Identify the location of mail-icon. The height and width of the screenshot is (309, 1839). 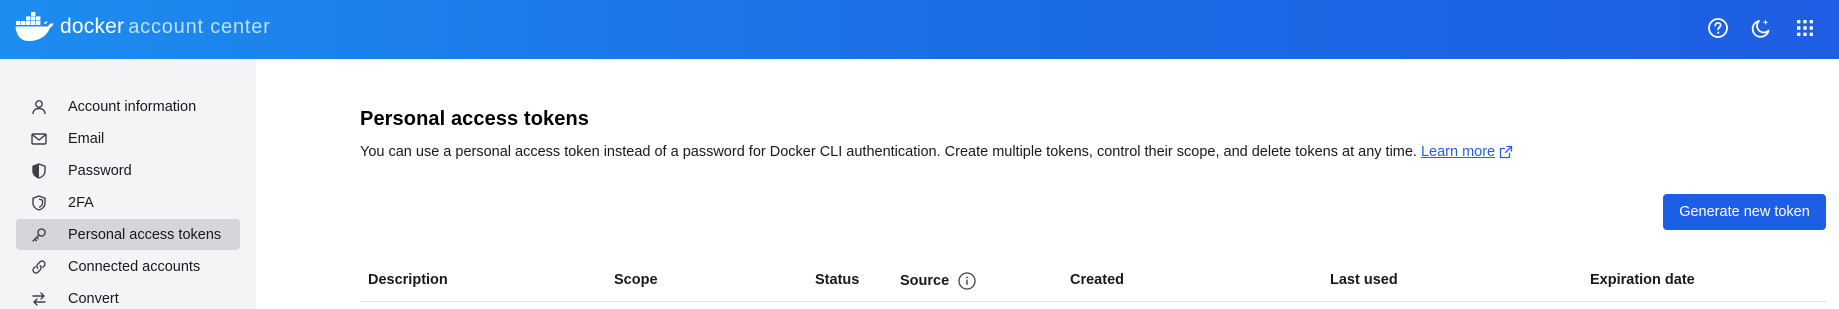
(39, 139).